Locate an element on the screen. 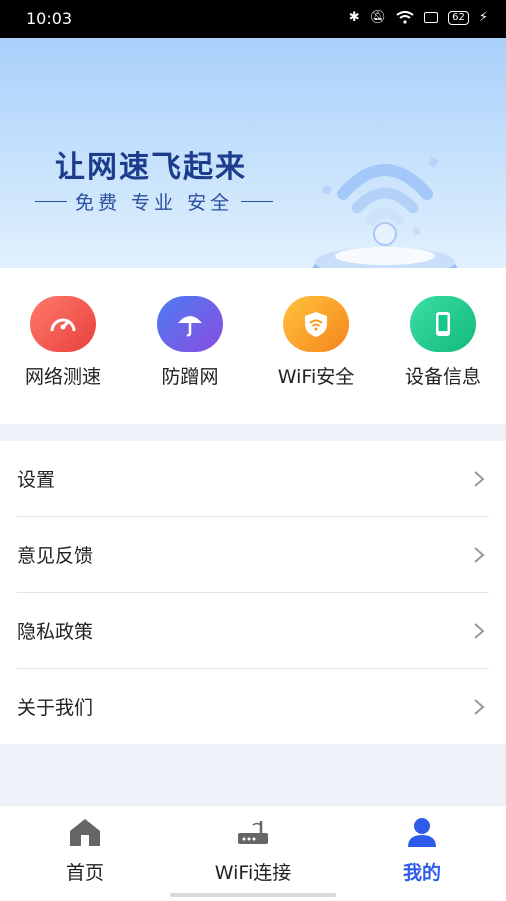 The width and height of the screenshot is (506, 901). tab-label: 我的 is located at coordinates (421, 873).